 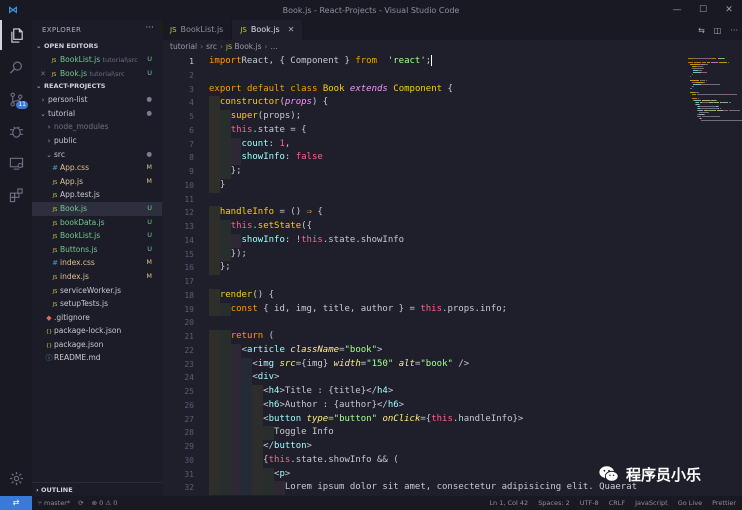 I want to click on split-editor-icon: ◫, so click(x=718, y=30).